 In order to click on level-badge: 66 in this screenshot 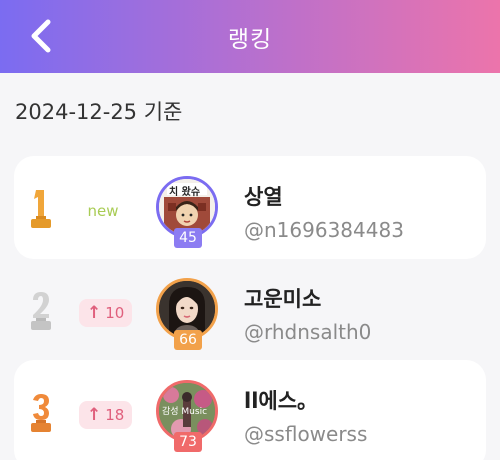, I will do `click(188, 340)`.